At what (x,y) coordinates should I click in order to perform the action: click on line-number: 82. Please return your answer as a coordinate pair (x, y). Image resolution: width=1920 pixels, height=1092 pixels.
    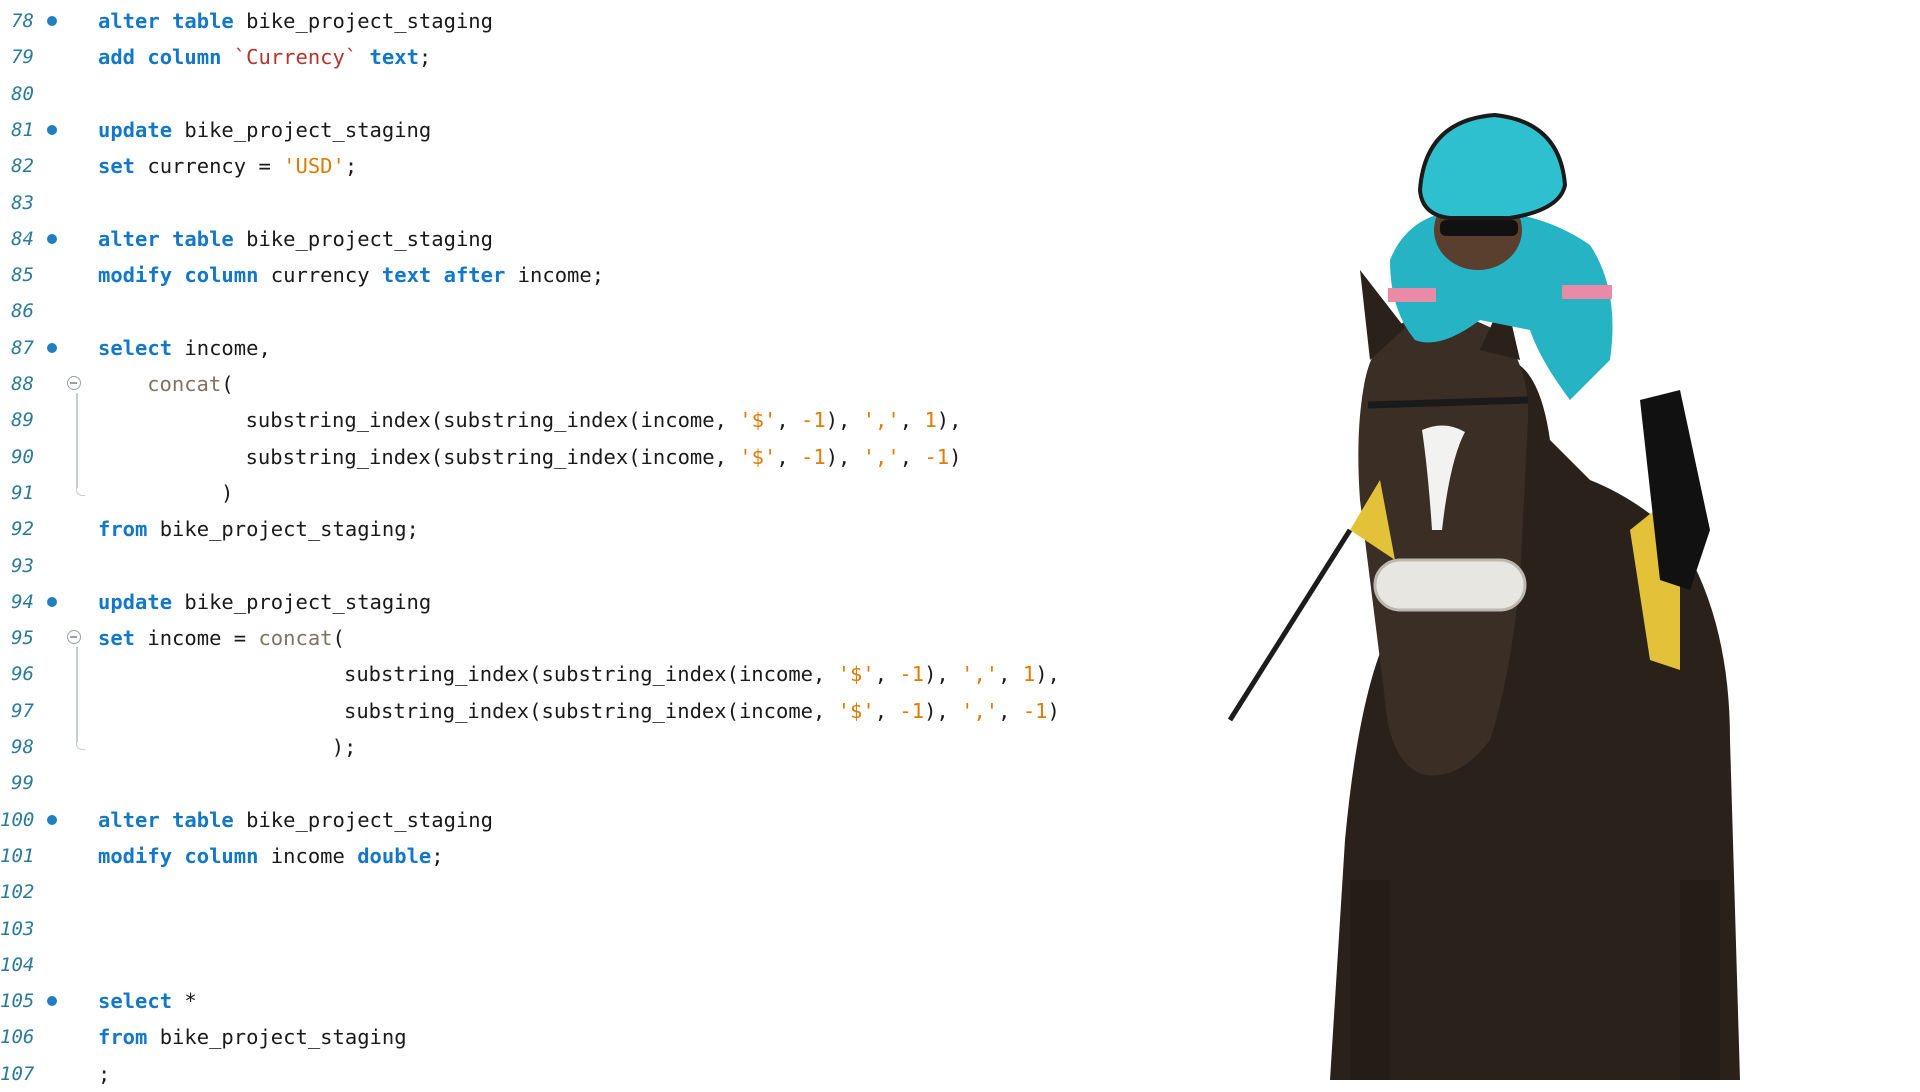
    Looking at the image, I should click on (22, 166).